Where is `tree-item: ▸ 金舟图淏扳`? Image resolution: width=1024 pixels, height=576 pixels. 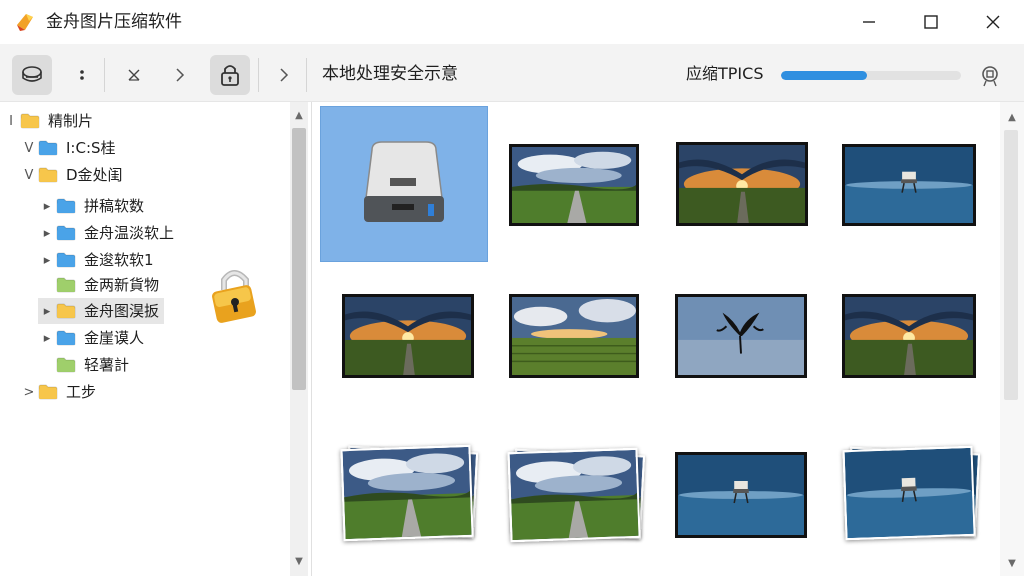
tree-item: ▸ 金舟图淏扳 is located at coordinates (101, 311).